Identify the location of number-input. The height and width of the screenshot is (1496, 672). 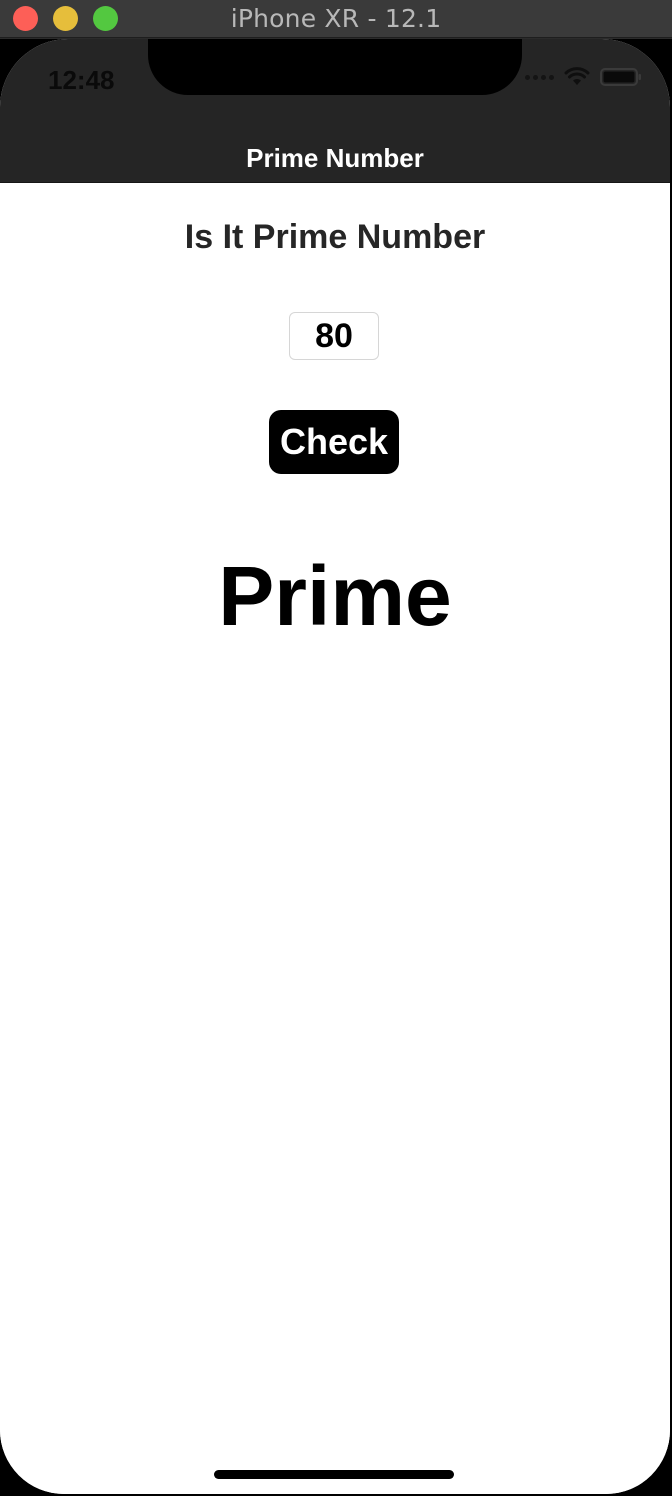
(334, 336).